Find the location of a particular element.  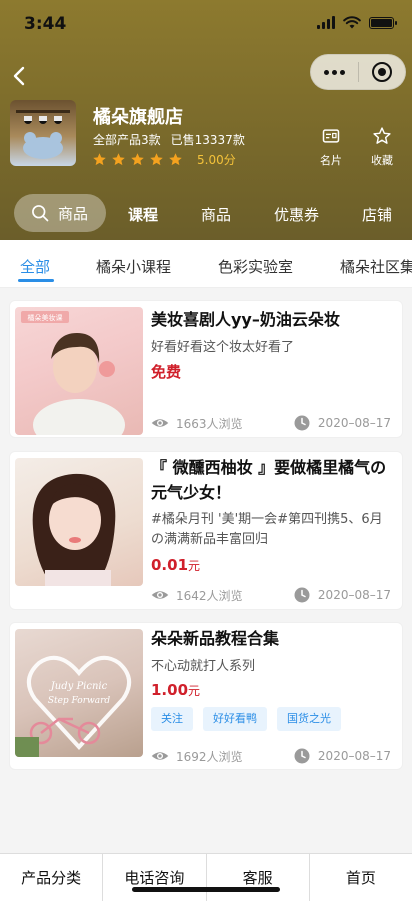

svg-text: Judy Picnic is located at coordinates (78, 686).